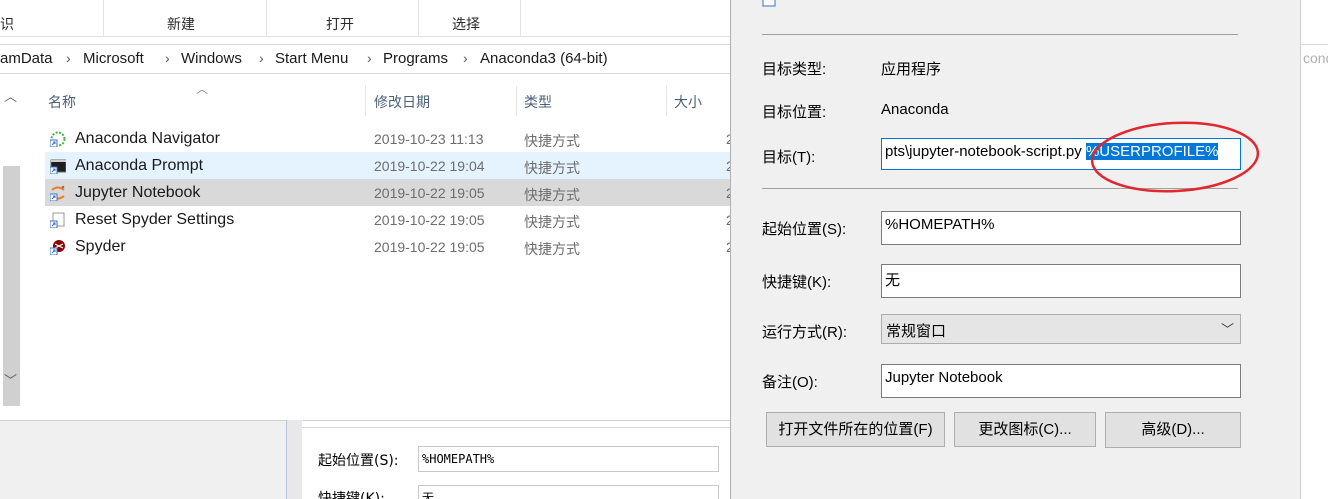 This screenshot has width=1328, height=499. Describe the element at coordinates (211, 58) in the screenshot. I see `breadcrumb-windows: Windows` at that location.